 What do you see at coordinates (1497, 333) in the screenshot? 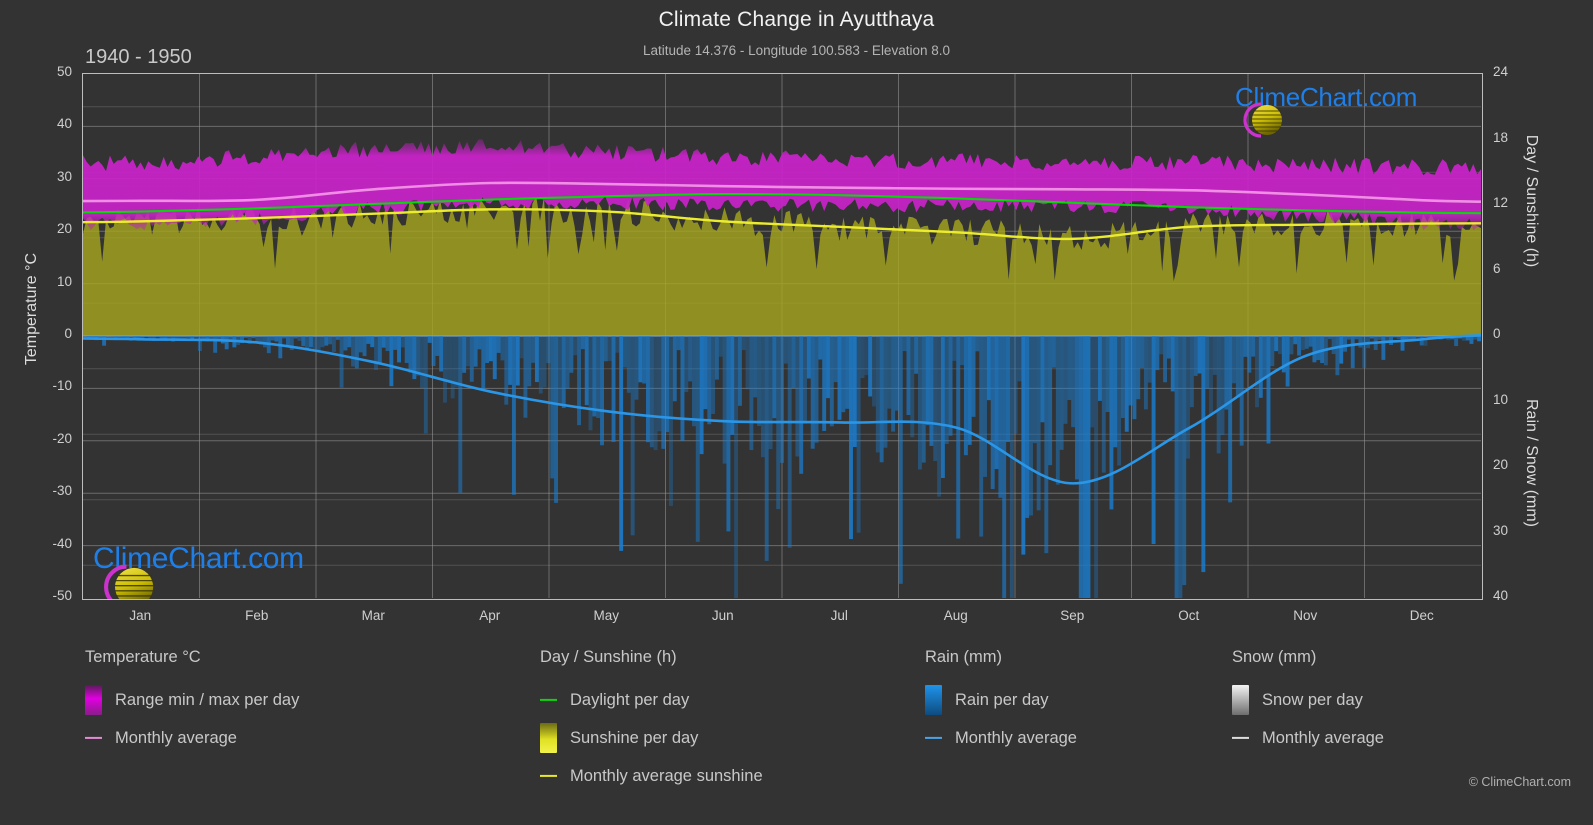
I see `y-tick-right-top: 0` at bounding box center [1497, 333].